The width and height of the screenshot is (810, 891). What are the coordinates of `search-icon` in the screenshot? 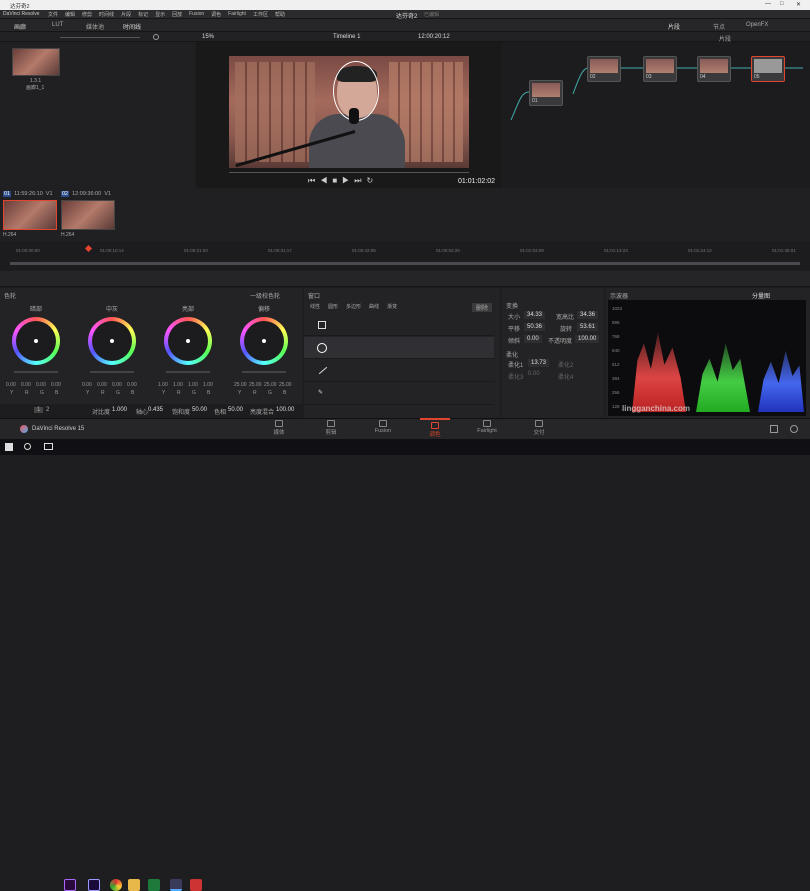 It's located at (156, 37).